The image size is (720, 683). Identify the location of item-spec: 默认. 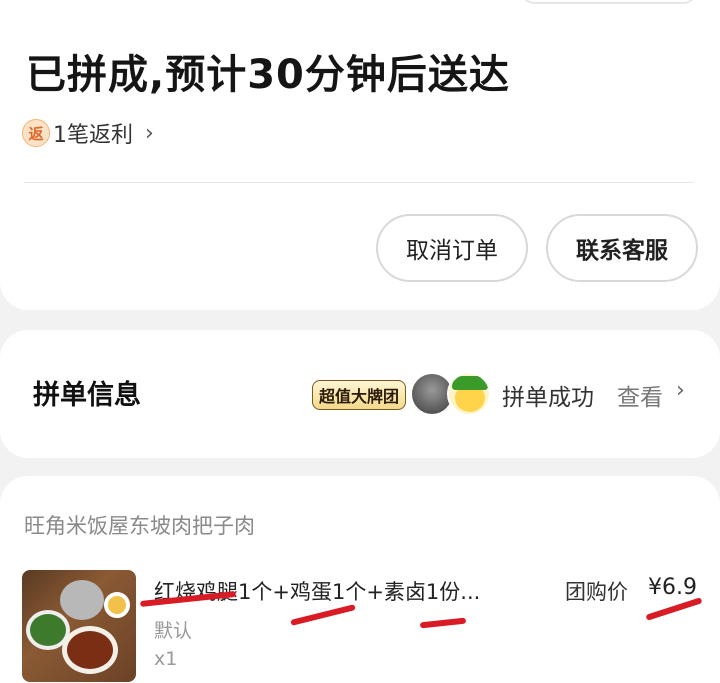
(173, 631).